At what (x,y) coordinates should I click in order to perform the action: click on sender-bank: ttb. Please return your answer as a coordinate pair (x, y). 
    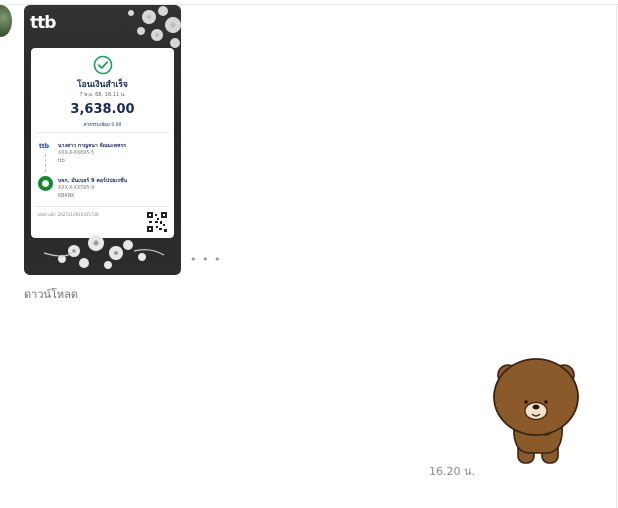
    Looking at the image, I should click on (61, 161).